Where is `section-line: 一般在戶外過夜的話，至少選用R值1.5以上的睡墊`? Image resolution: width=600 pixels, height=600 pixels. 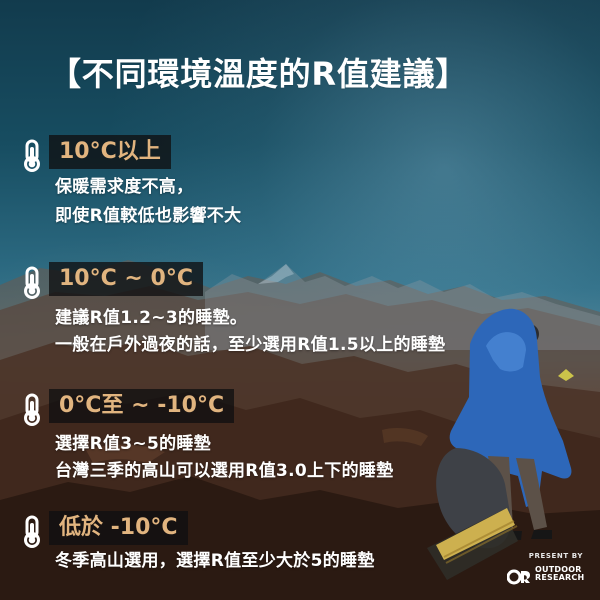 section-line: 一般在戶外過夜的話，至少選用R值1.5以上的睡墊 is located at coordinates (250, 345).